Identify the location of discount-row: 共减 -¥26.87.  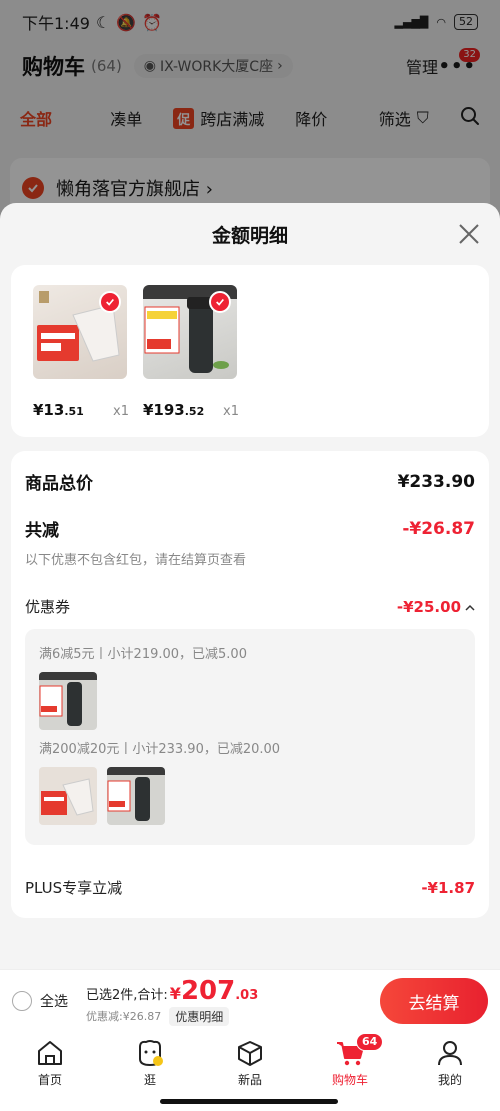
(250, 529).